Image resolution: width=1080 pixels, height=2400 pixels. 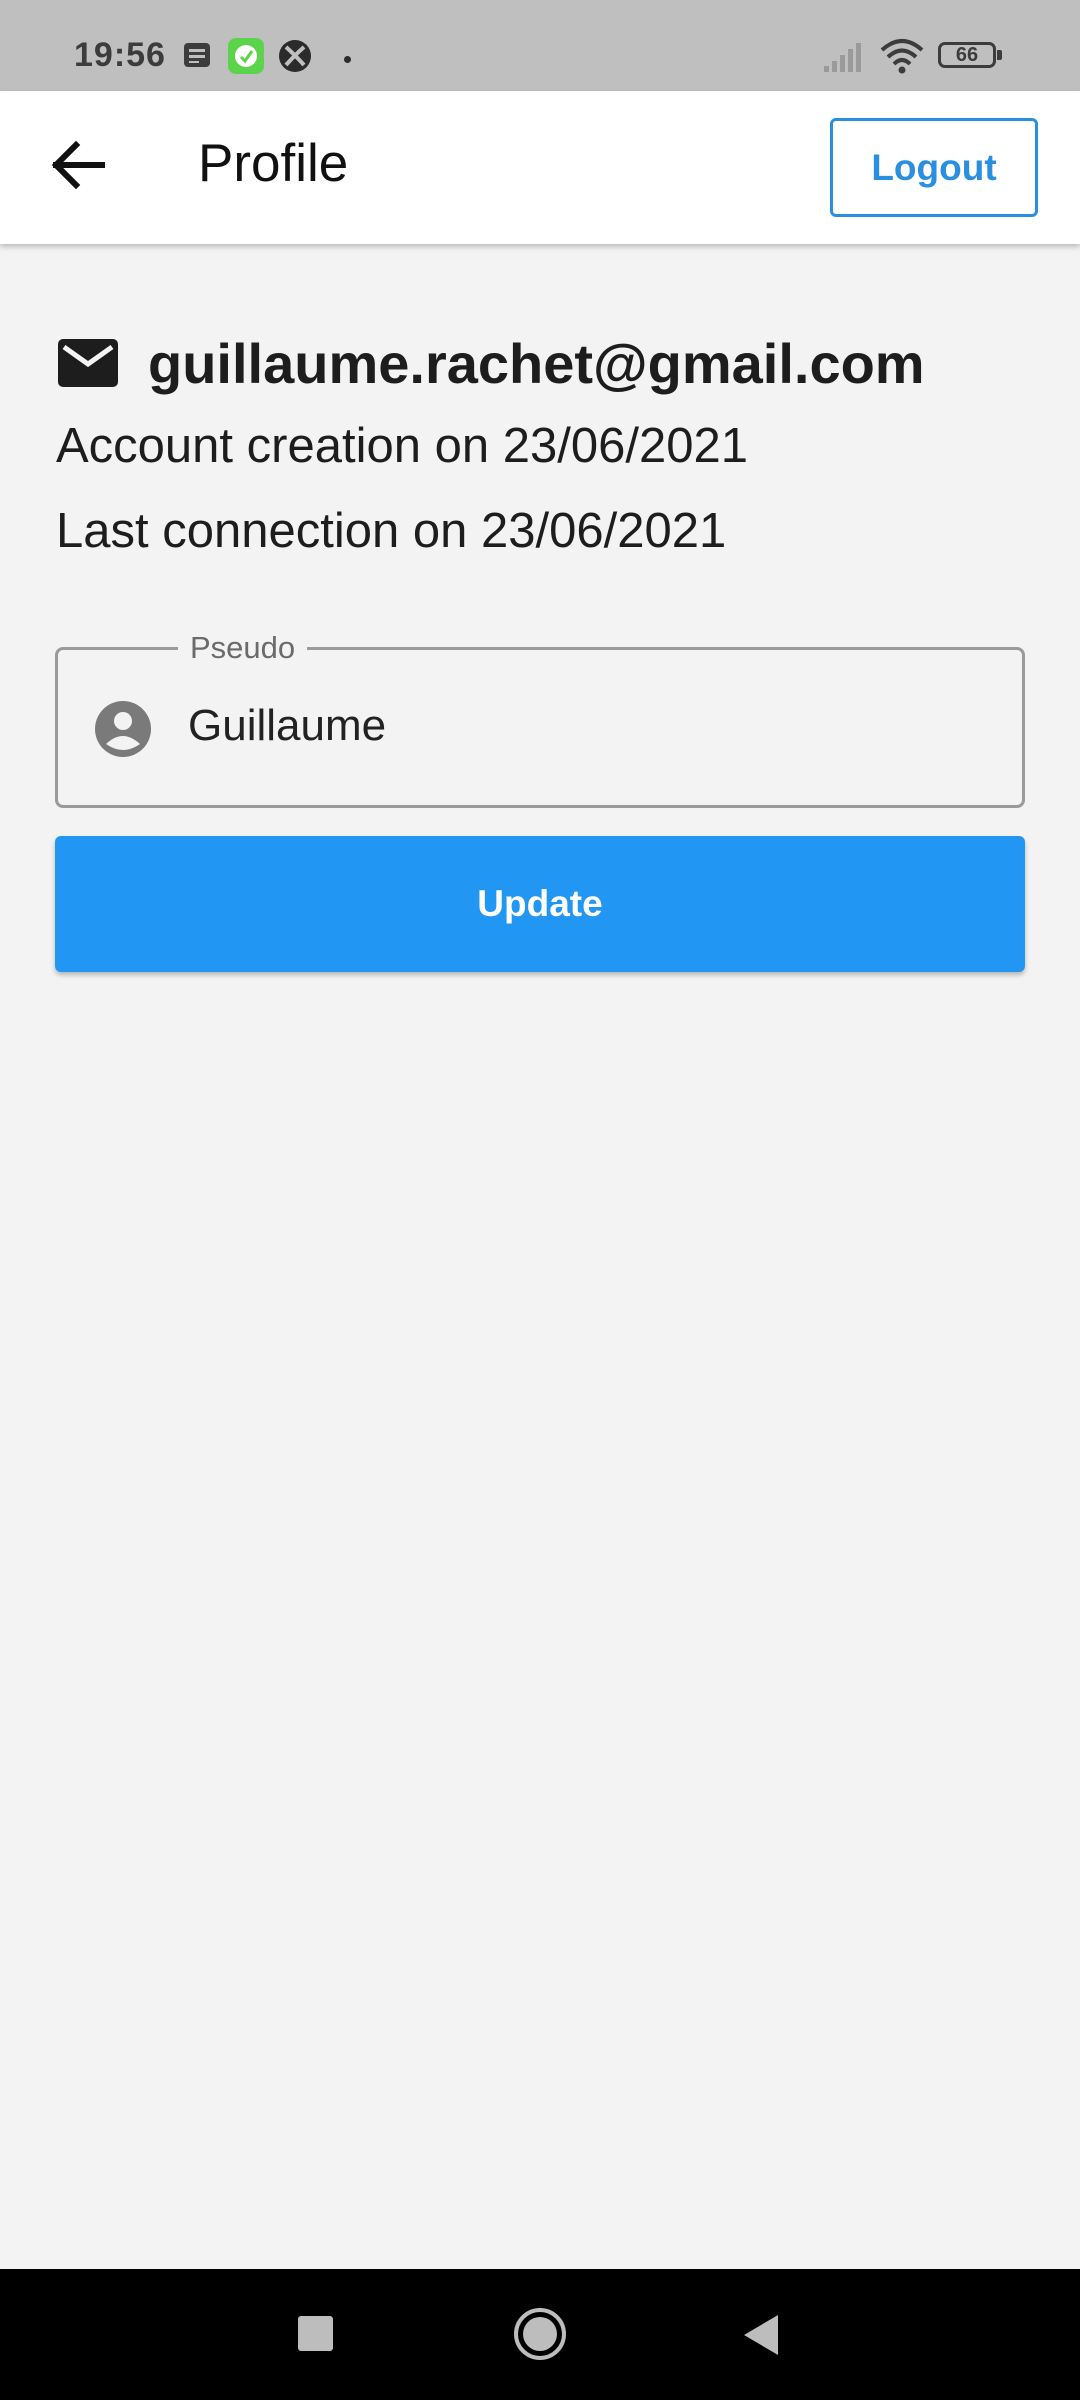 I want to click on back-button, so click(x=78, y=165).